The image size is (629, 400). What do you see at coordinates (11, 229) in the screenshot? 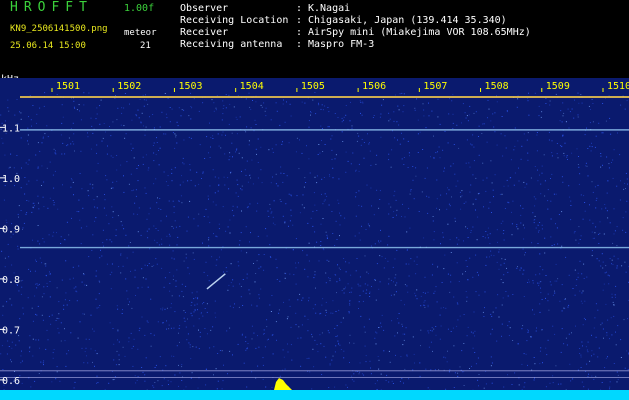
I see `y-tick-label-0.9: 0.9` at bounding box center [11, 229].